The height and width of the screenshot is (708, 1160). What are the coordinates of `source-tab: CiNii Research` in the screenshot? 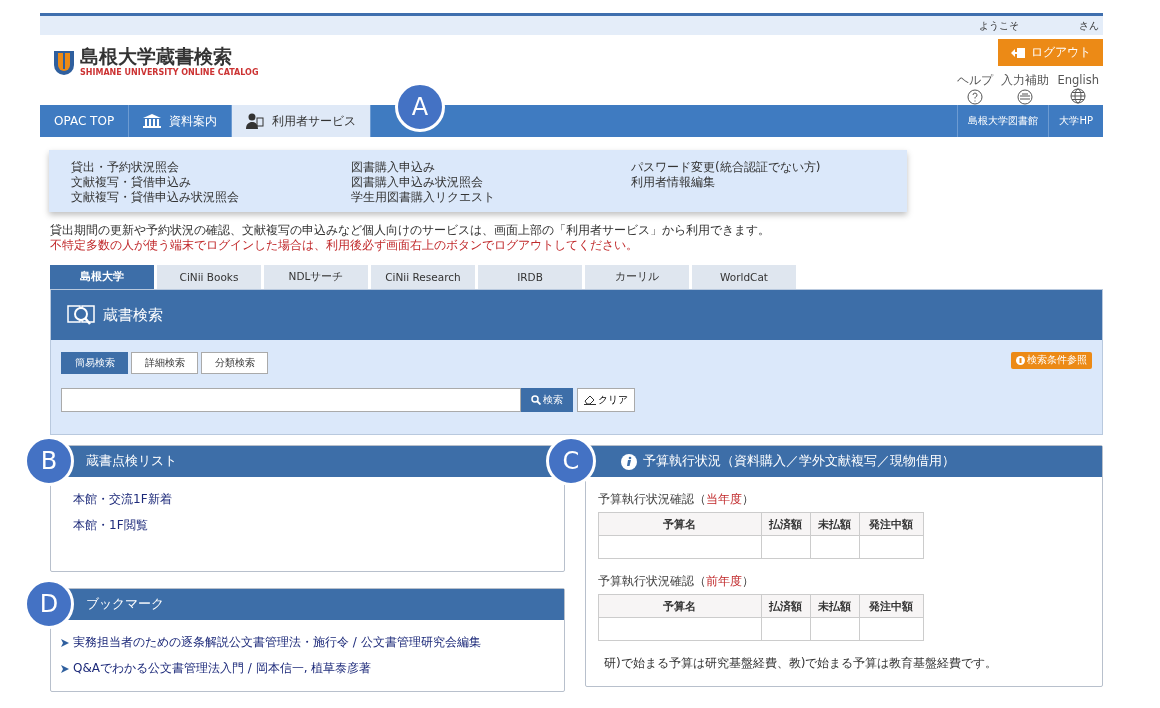 It's located at (423, 277).